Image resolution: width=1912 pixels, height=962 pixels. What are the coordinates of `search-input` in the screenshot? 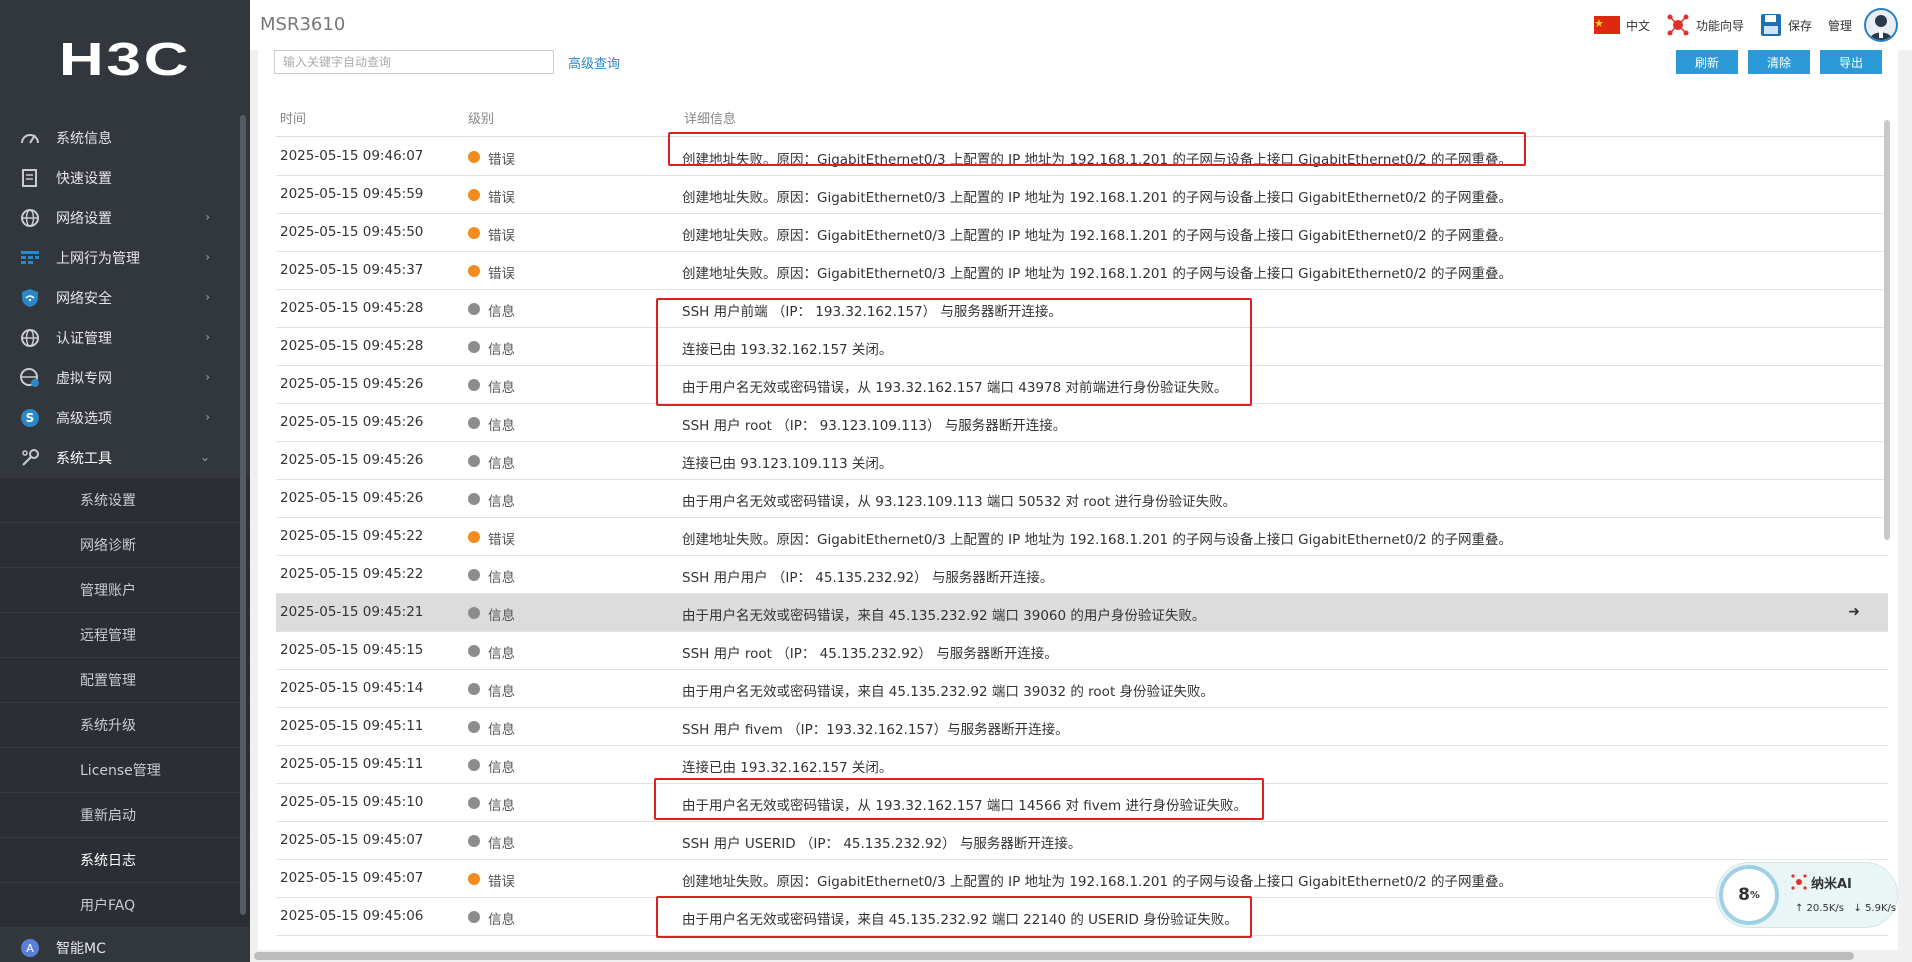 It's located at (414, 62).